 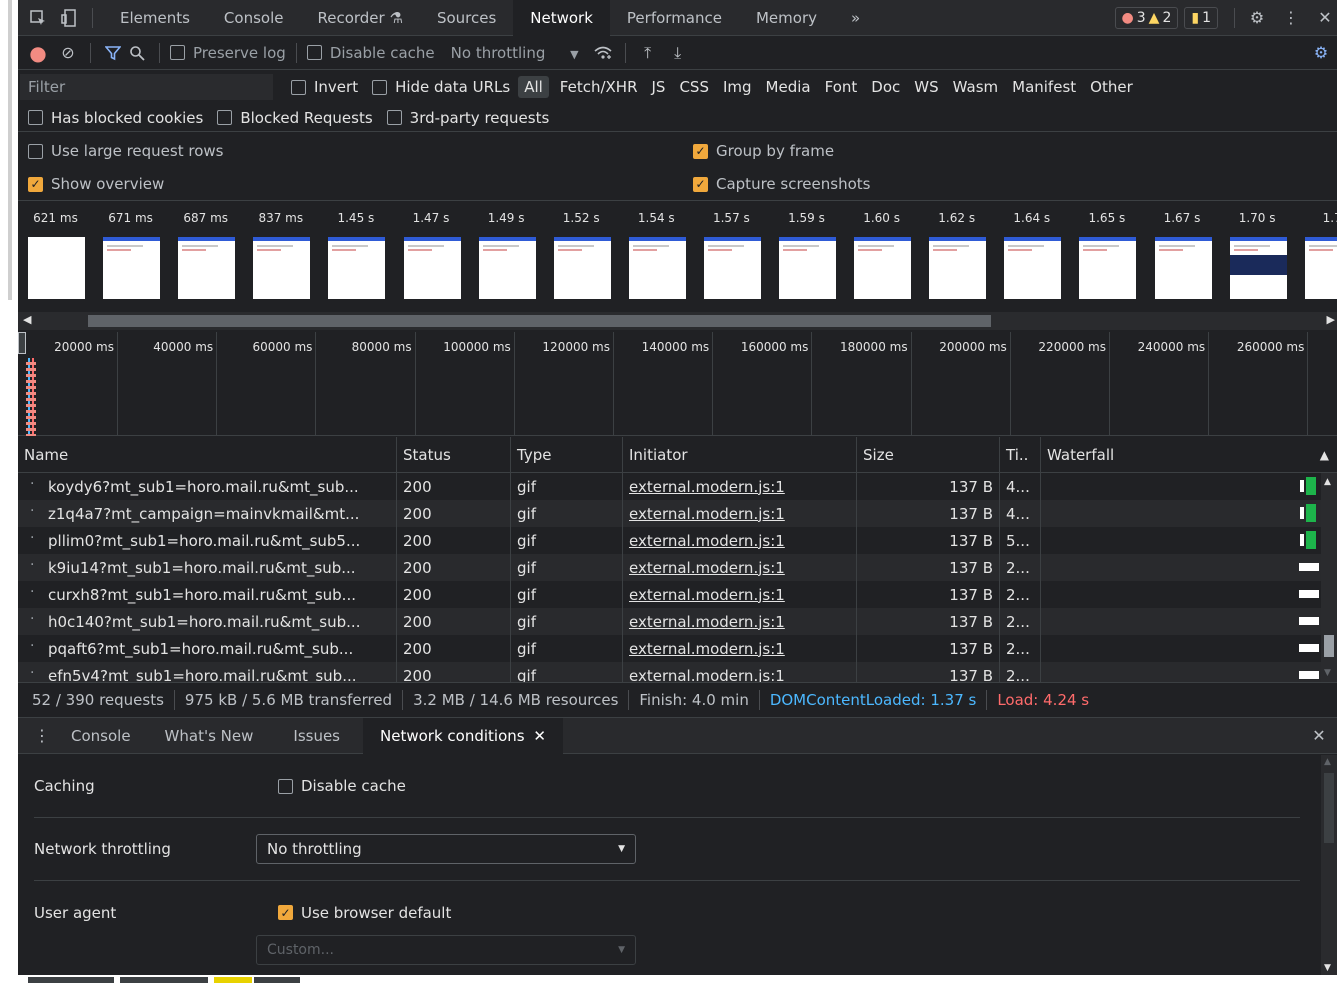 What do you see at coordinates (431, 250) in the screenshot?
I see `screenshot-thumbnail: 1.47 s` at bounding box center [431, 250].